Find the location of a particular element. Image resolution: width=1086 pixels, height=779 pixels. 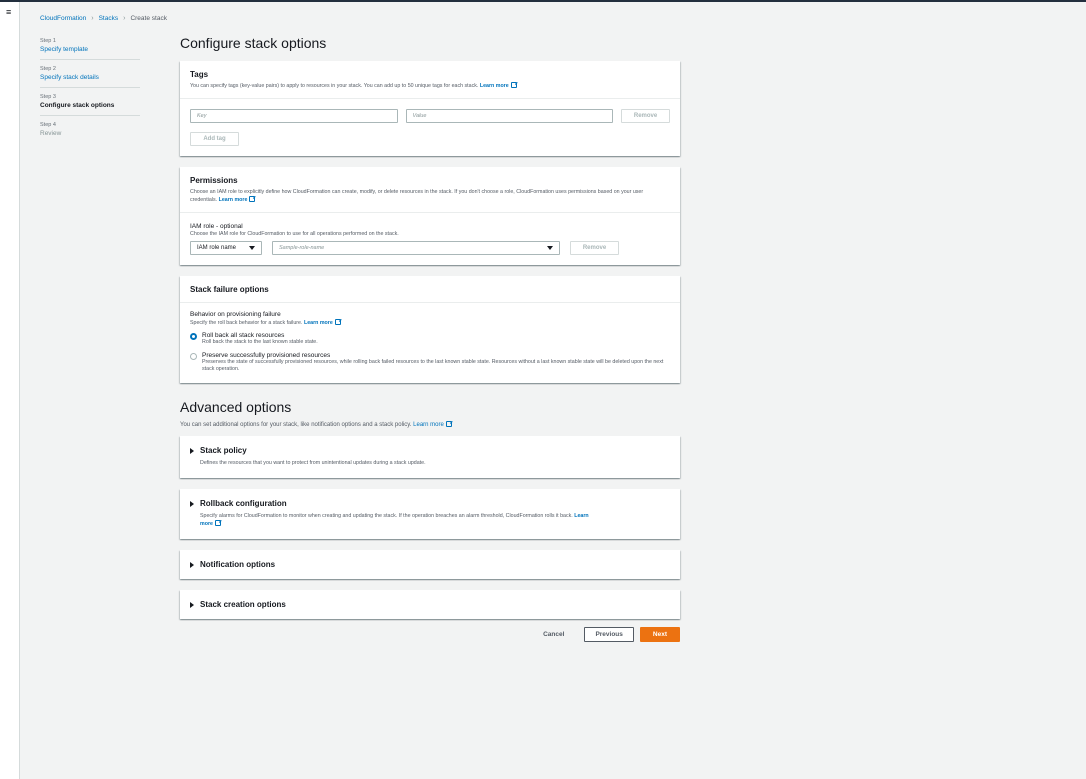

step-review: Review is located at coordinates (51, 133).